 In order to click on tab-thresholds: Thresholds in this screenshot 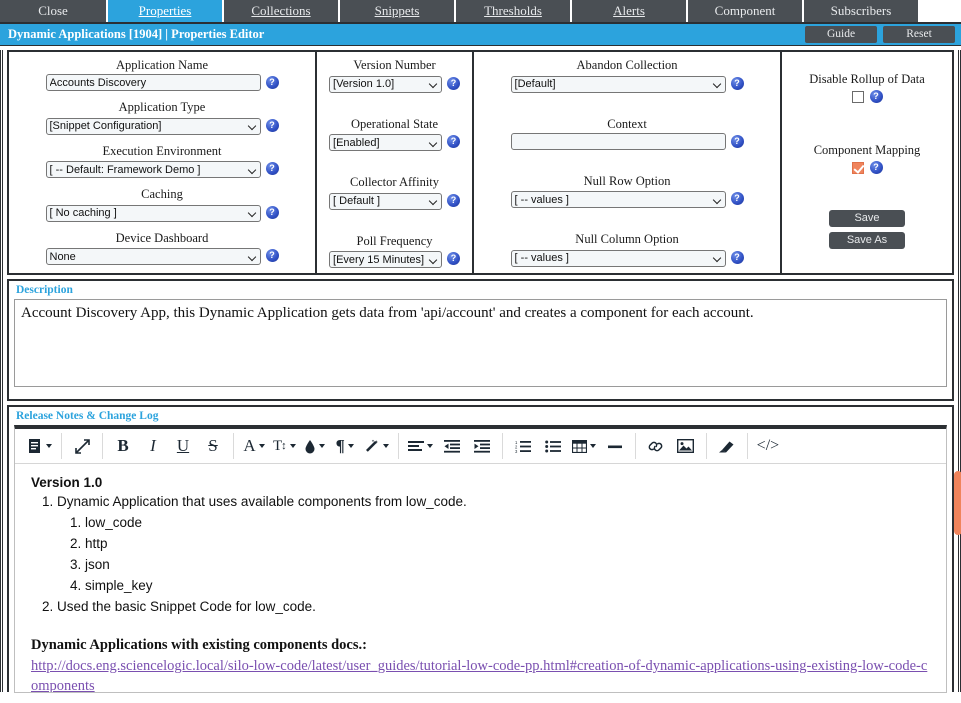, I will do `click(514, 11)`.